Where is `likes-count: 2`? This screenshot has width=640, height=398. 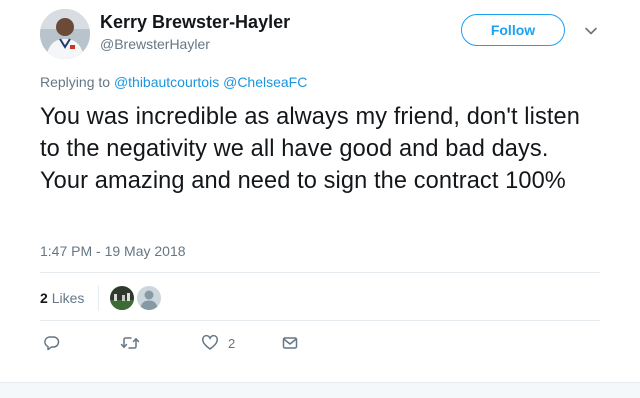 likes-count: 2 is located at coordinates (44, 298).